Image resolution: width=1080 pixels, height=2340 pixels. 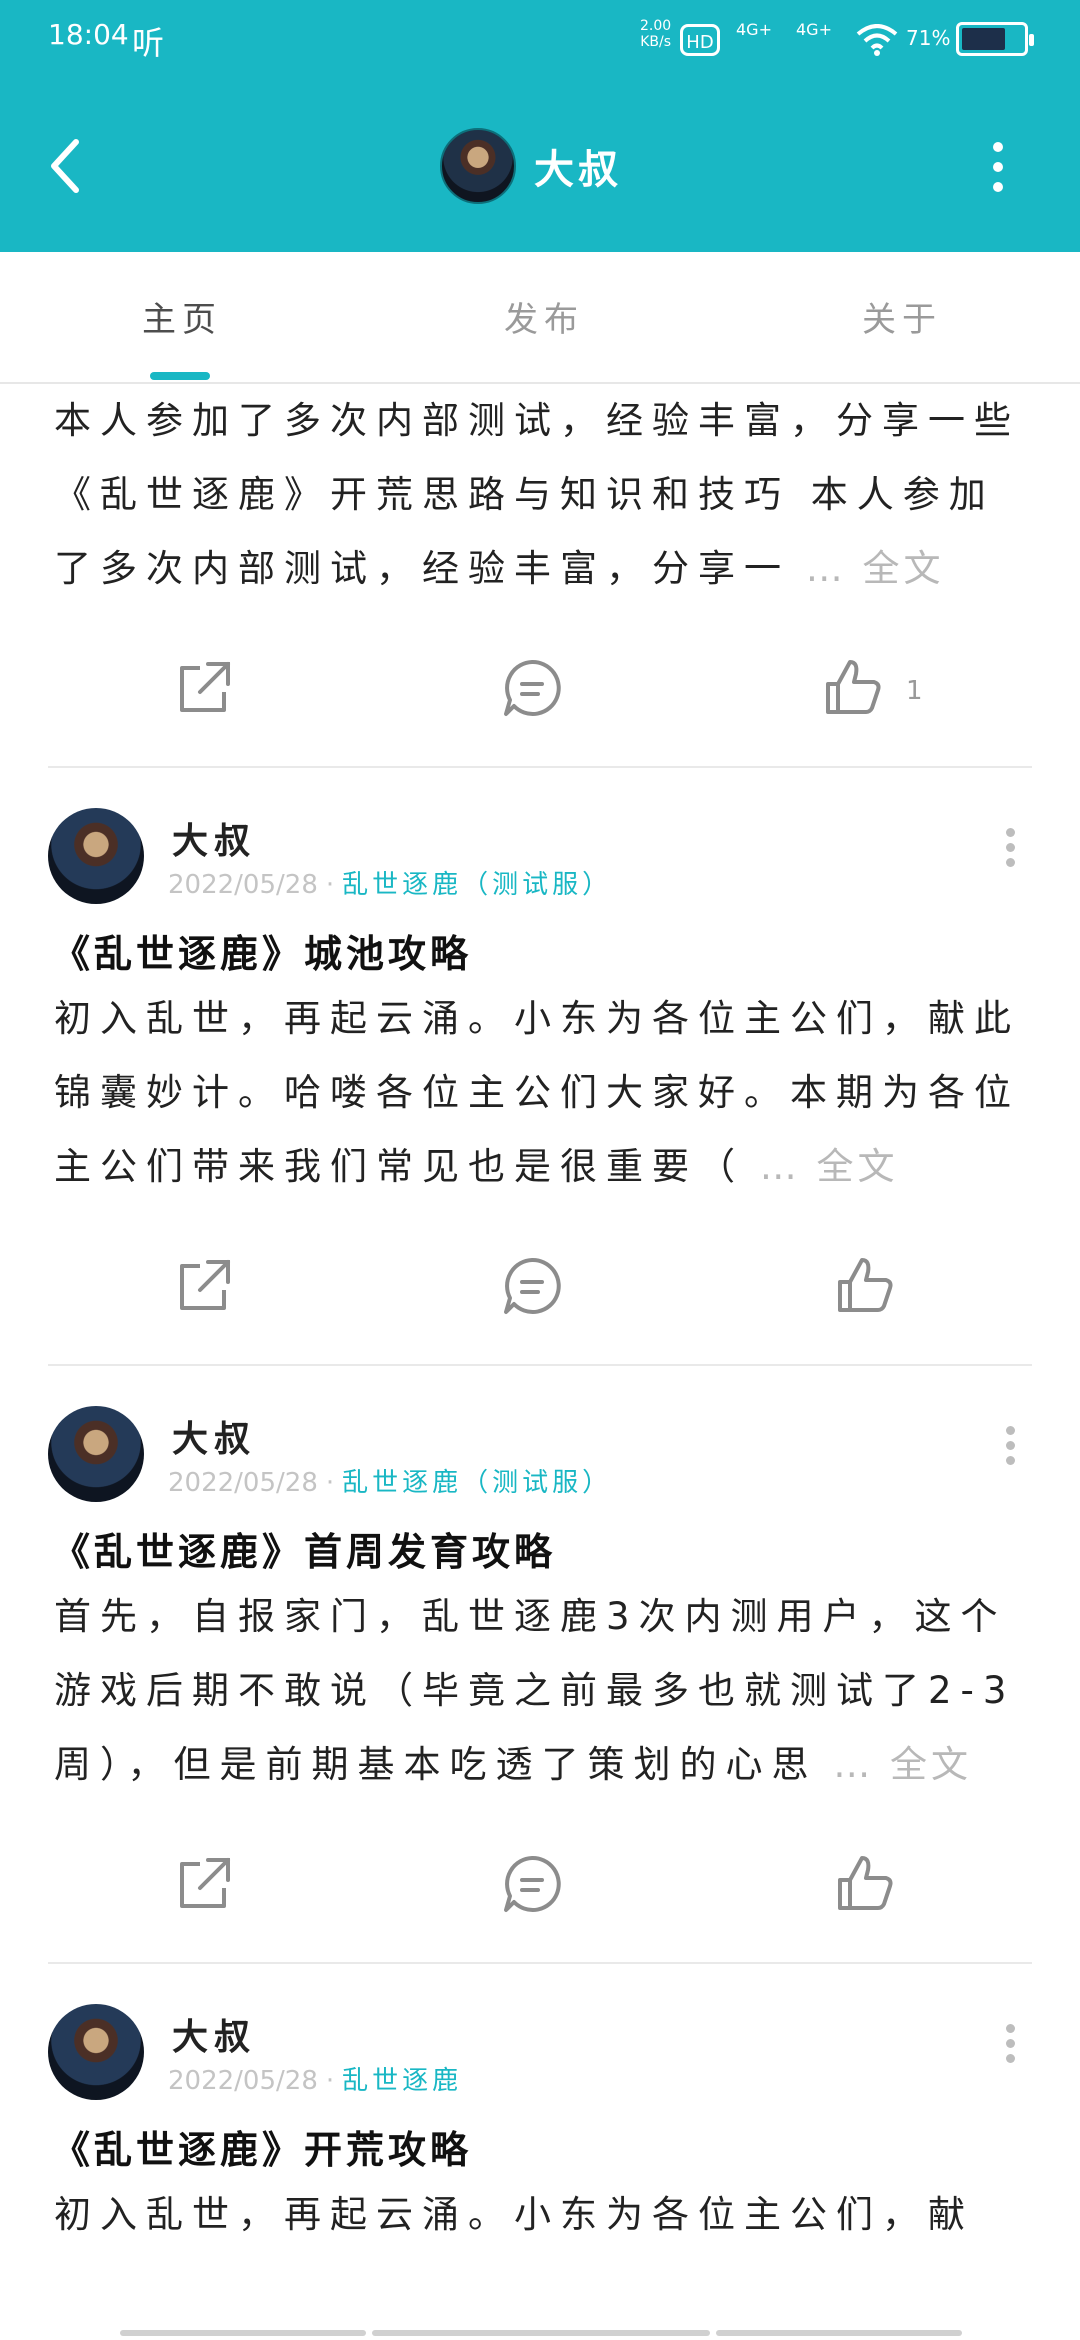 I want to click on net-speed: 2.00 KB/s, so click(x=656, y=34).